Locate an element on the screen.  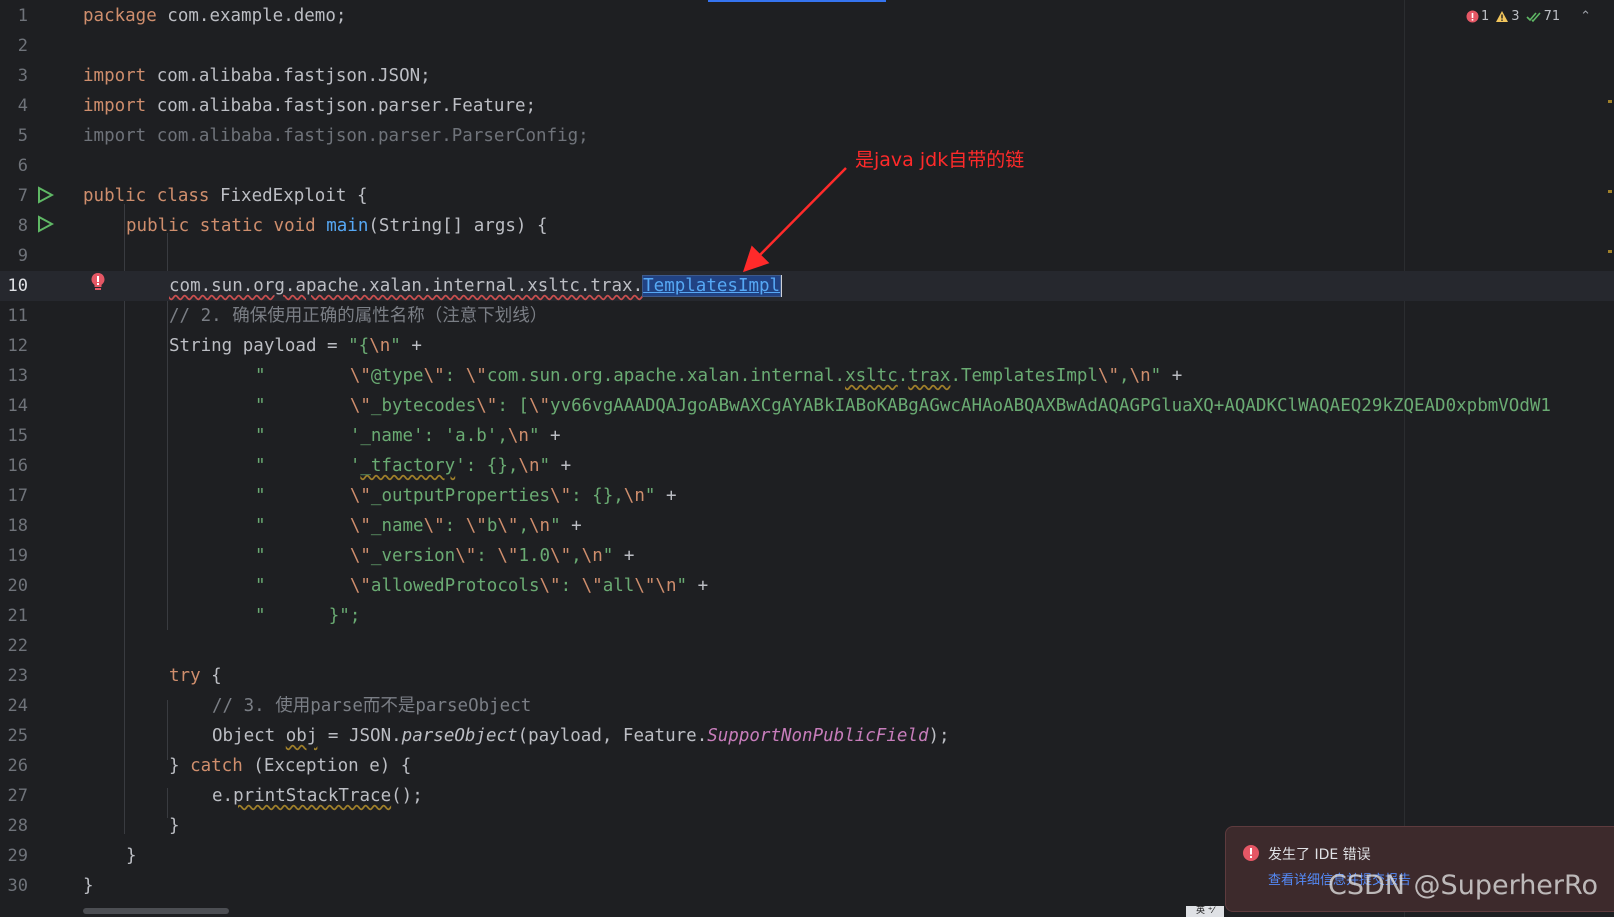
annotation-text: 是java jdk自带的链 is located at coordinates (940, 160).